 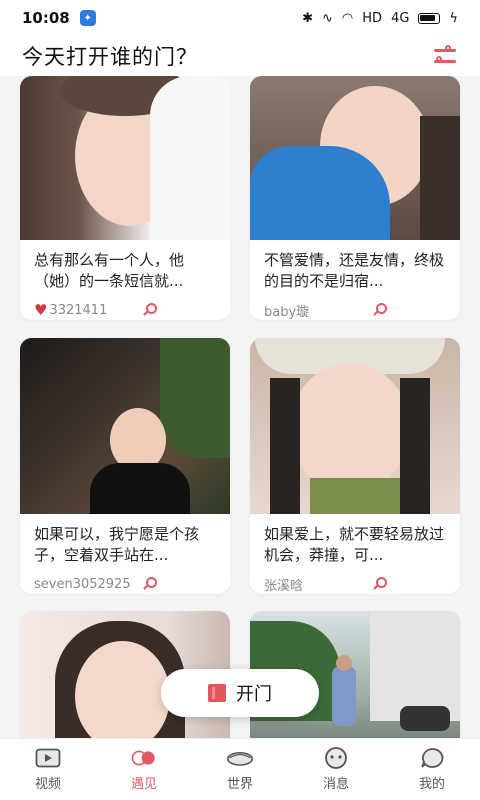 What do you see at coordinates (48, 769) in the screenshot?
I see `tab-video: 视频` at bounding box center [48, 769].